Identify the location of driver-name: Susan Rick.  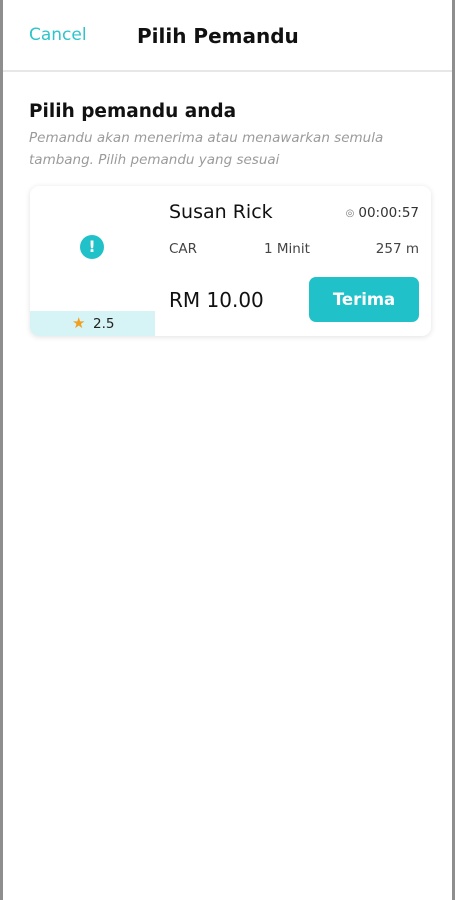
(221, 212).